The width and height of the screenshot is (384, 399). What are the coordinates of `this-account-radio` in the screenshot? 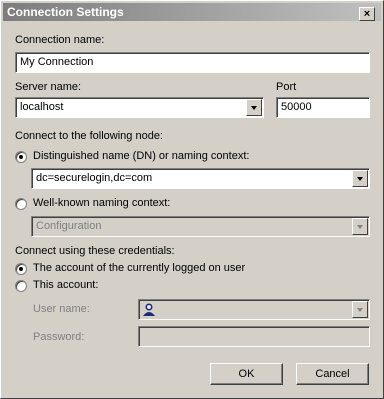 It's located at (21, 286).